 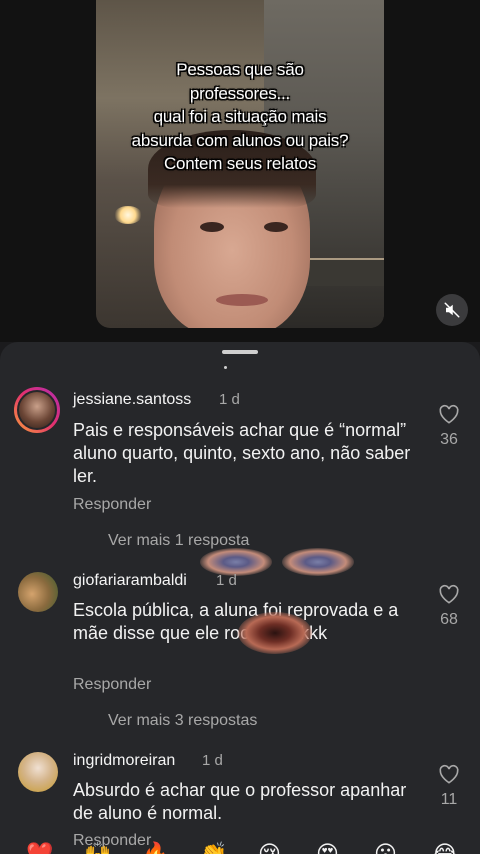 What do you see at coordinates (132, 400) in the screenshot?
I see `comment-username: jessiane.santoss` at bounding box center [132, 400].